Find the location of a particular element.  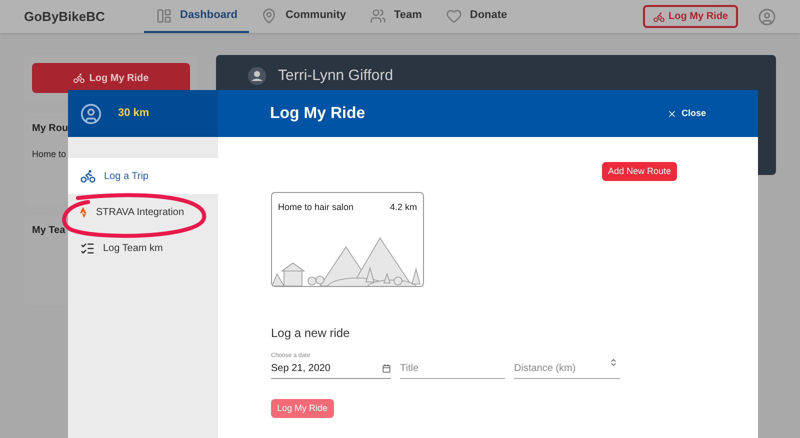

checklist-icon is located at coordinates (87, 248).